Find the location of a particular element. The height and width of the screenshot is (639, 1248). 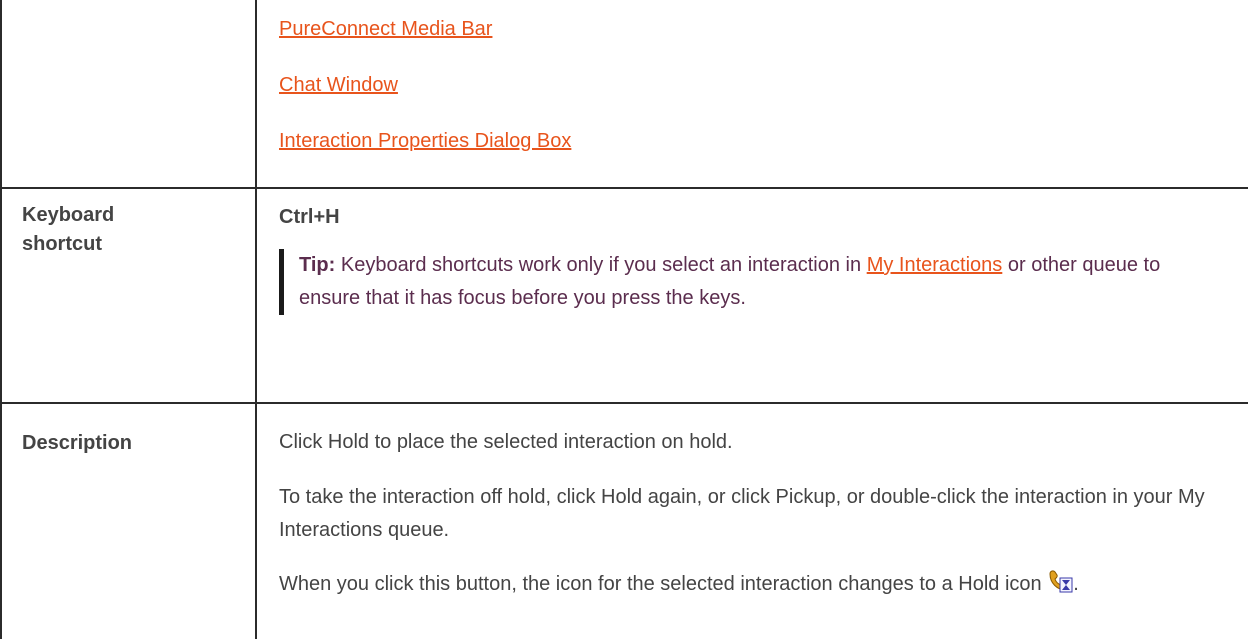

link-chat-window: Chat Window is located at coordinates (338, 85).